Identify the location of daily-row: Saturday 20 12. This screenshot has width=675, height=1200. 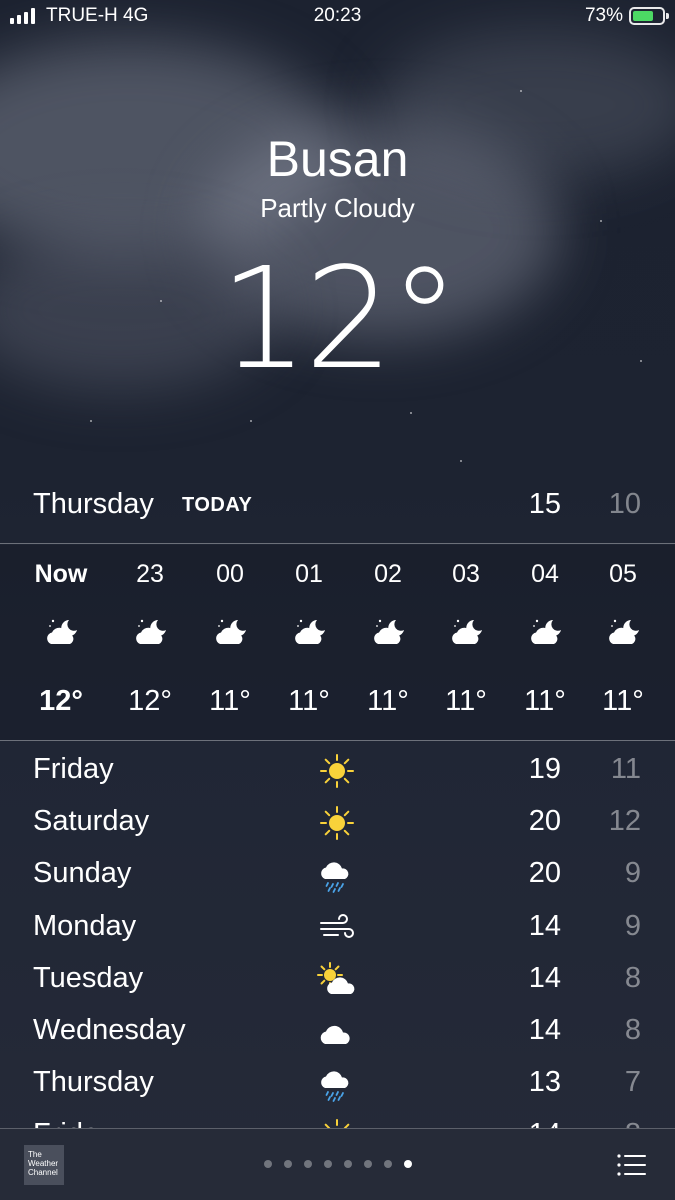
(337, 823).